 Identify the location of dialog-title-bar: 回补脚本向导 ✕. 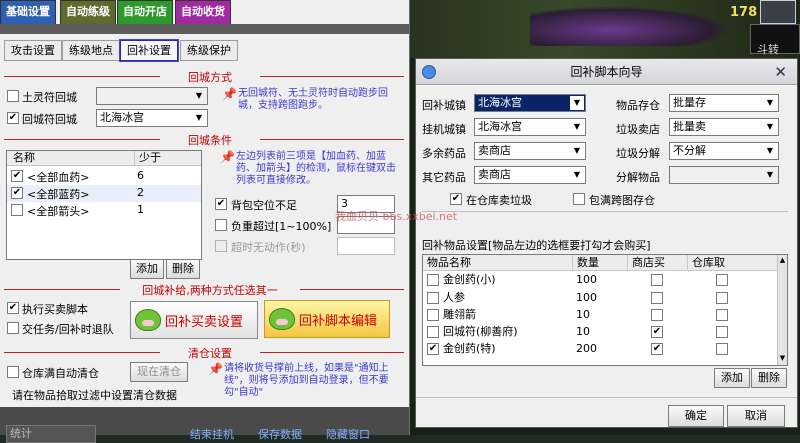
(606, 72).